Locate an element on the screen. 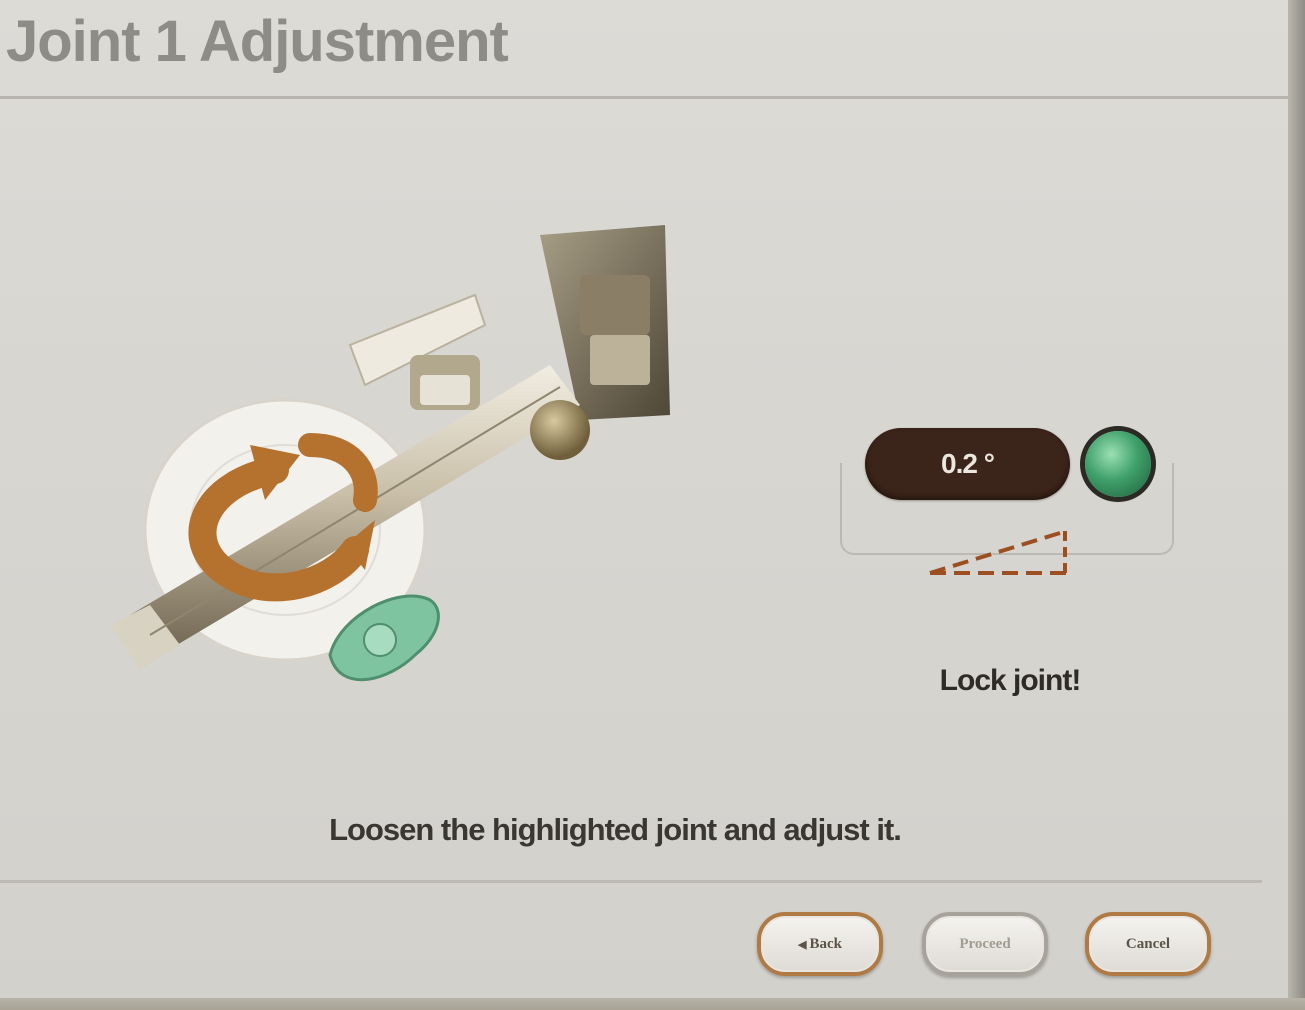 Image resolution: width=1305 pixels, height=1010 pixels. angle-readout: 0.2 ° is located at coordinates (1010, 510).